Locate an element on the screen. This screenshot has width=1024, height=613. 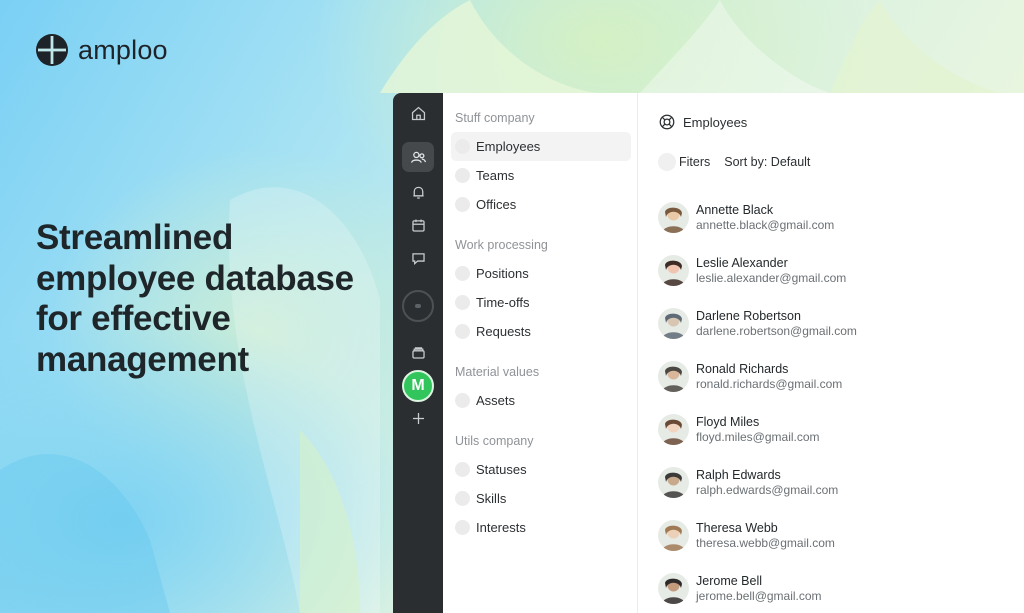
sidebar-section-utils-company: Utils company Statuses Skills Interests is located at coordinates (540, 487).